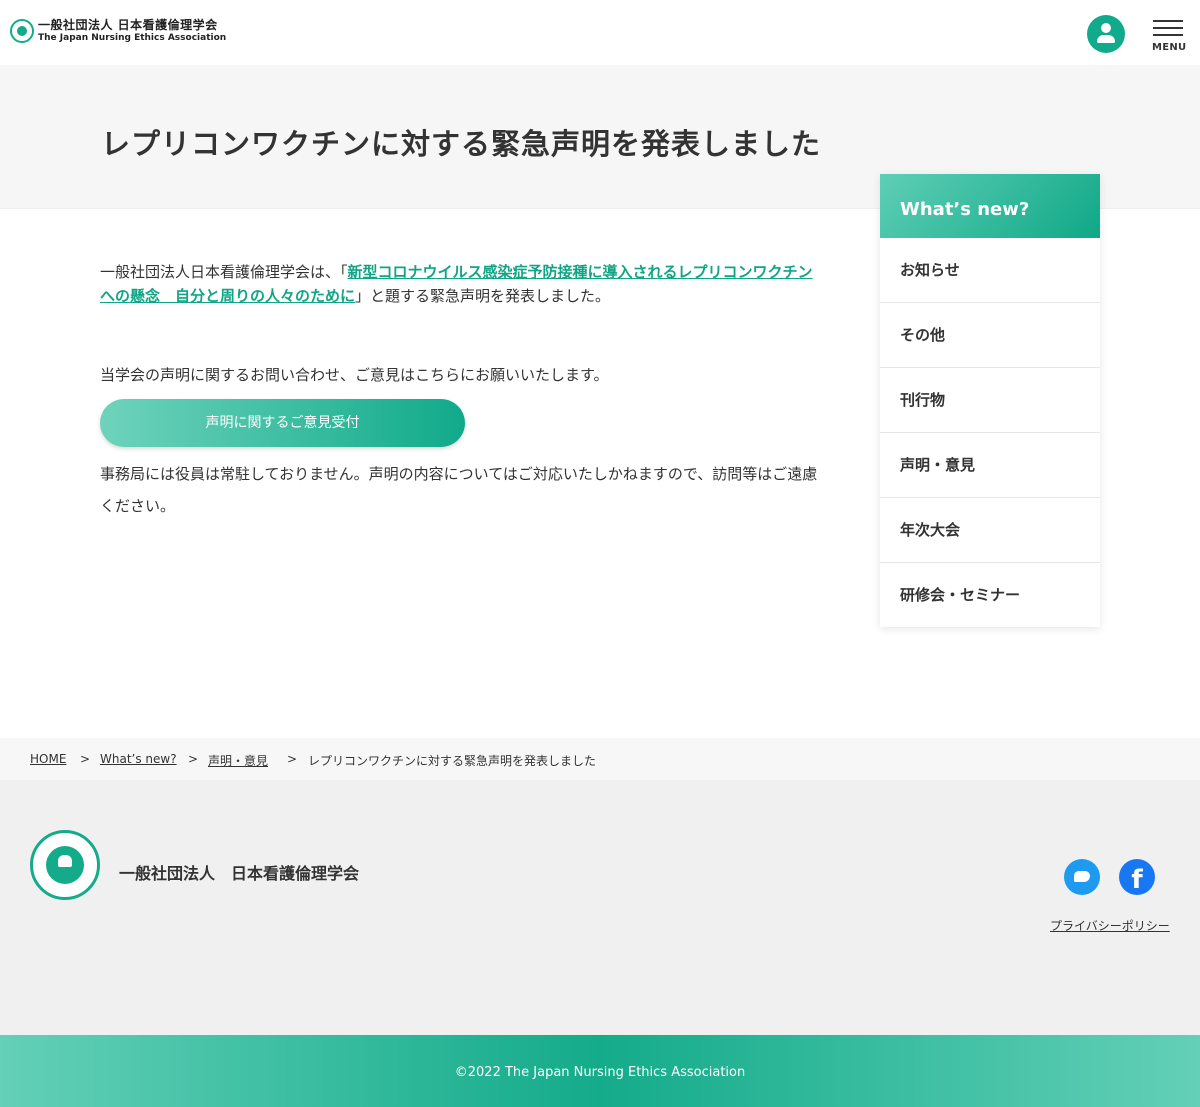  Describe the element at coordinates (1106, 39) in the screenshot. I see `user-icon-body` at that location.